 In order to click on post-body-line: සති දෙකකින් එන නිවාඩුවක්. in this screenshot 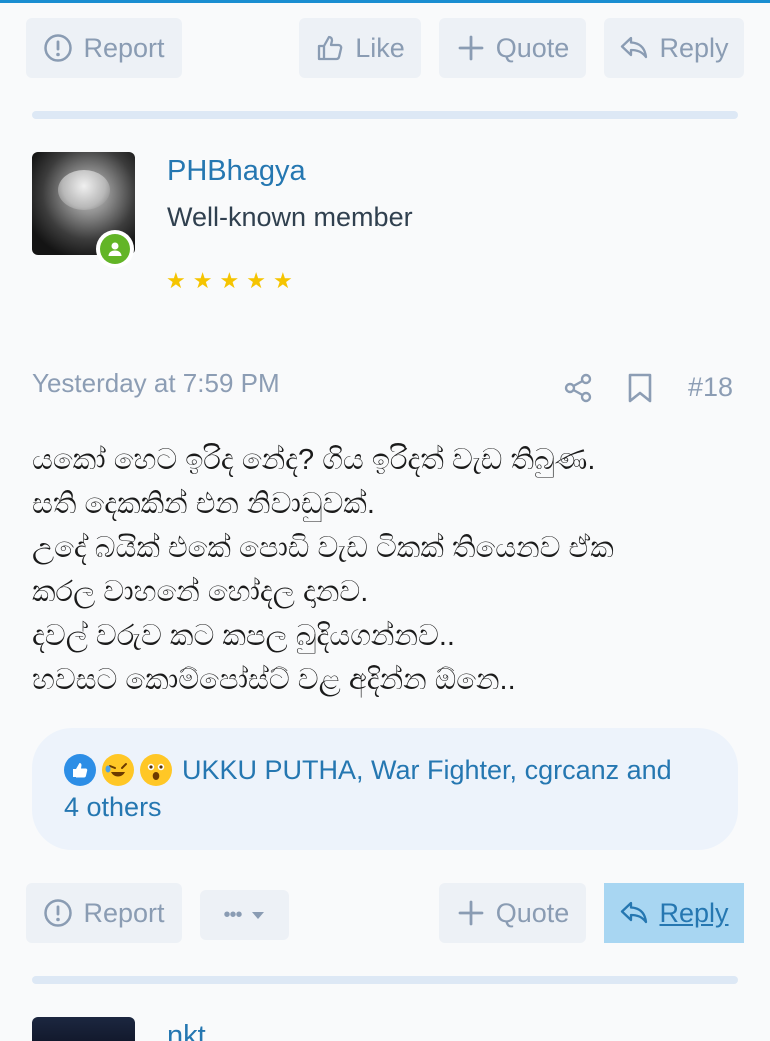, I will do `click(203, 504)`.